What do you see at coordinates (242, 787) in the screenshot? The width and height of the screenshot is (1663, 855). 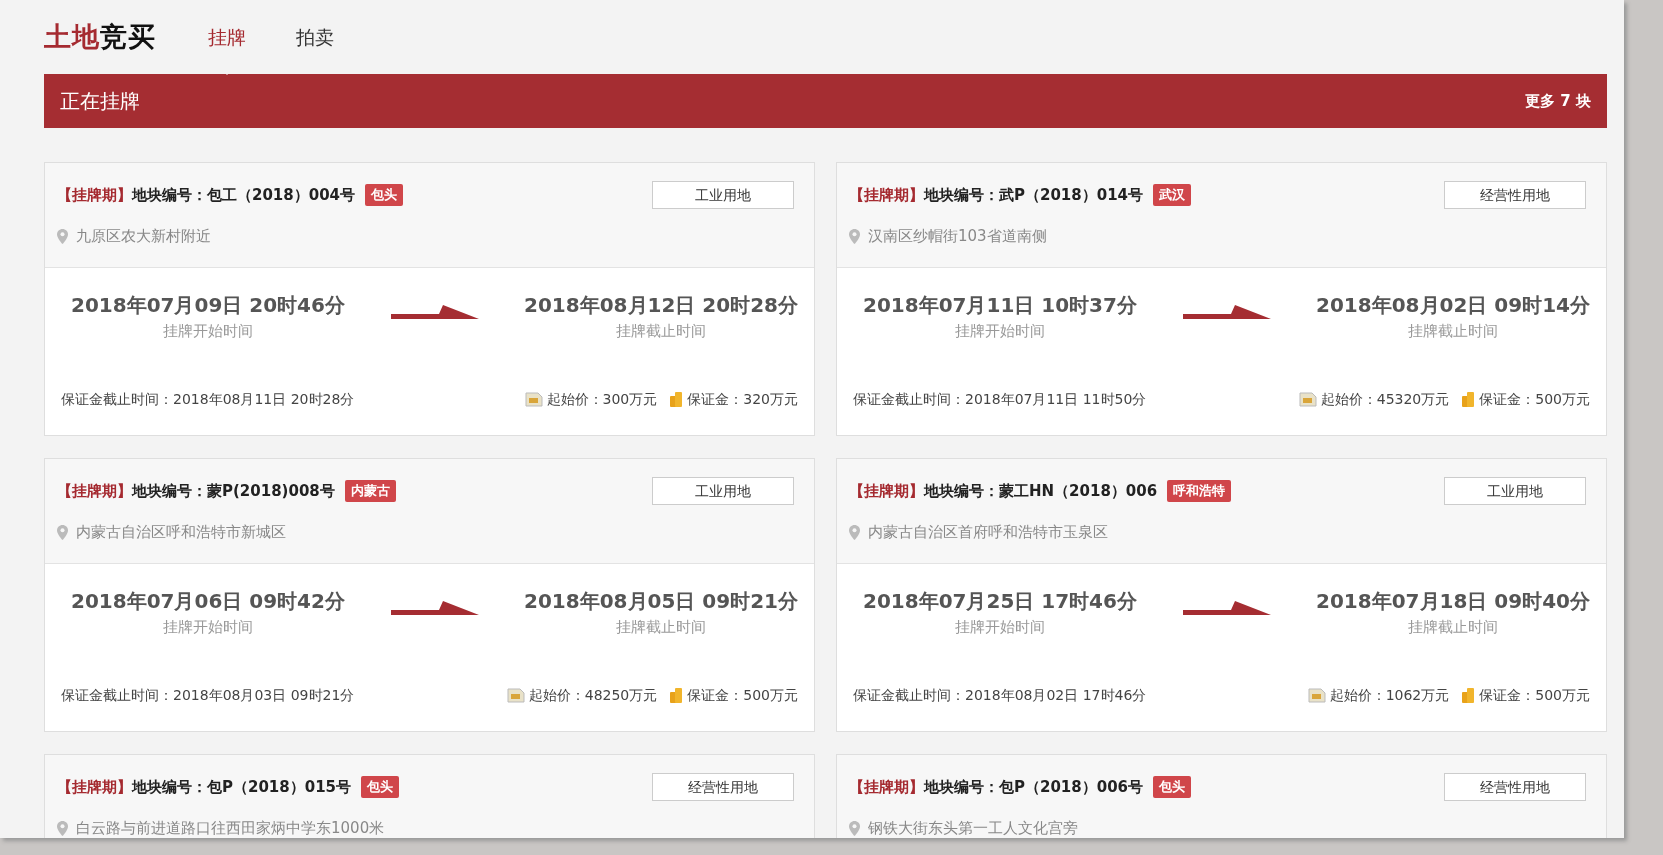 I see `parcel-number: 地块编号：包P（2018）015号` at bounding box center [242, 787].